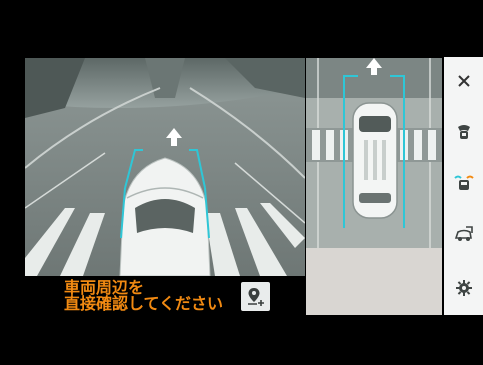 The image size is (483, 365). I want to click on close-icon, so click(464, 81).